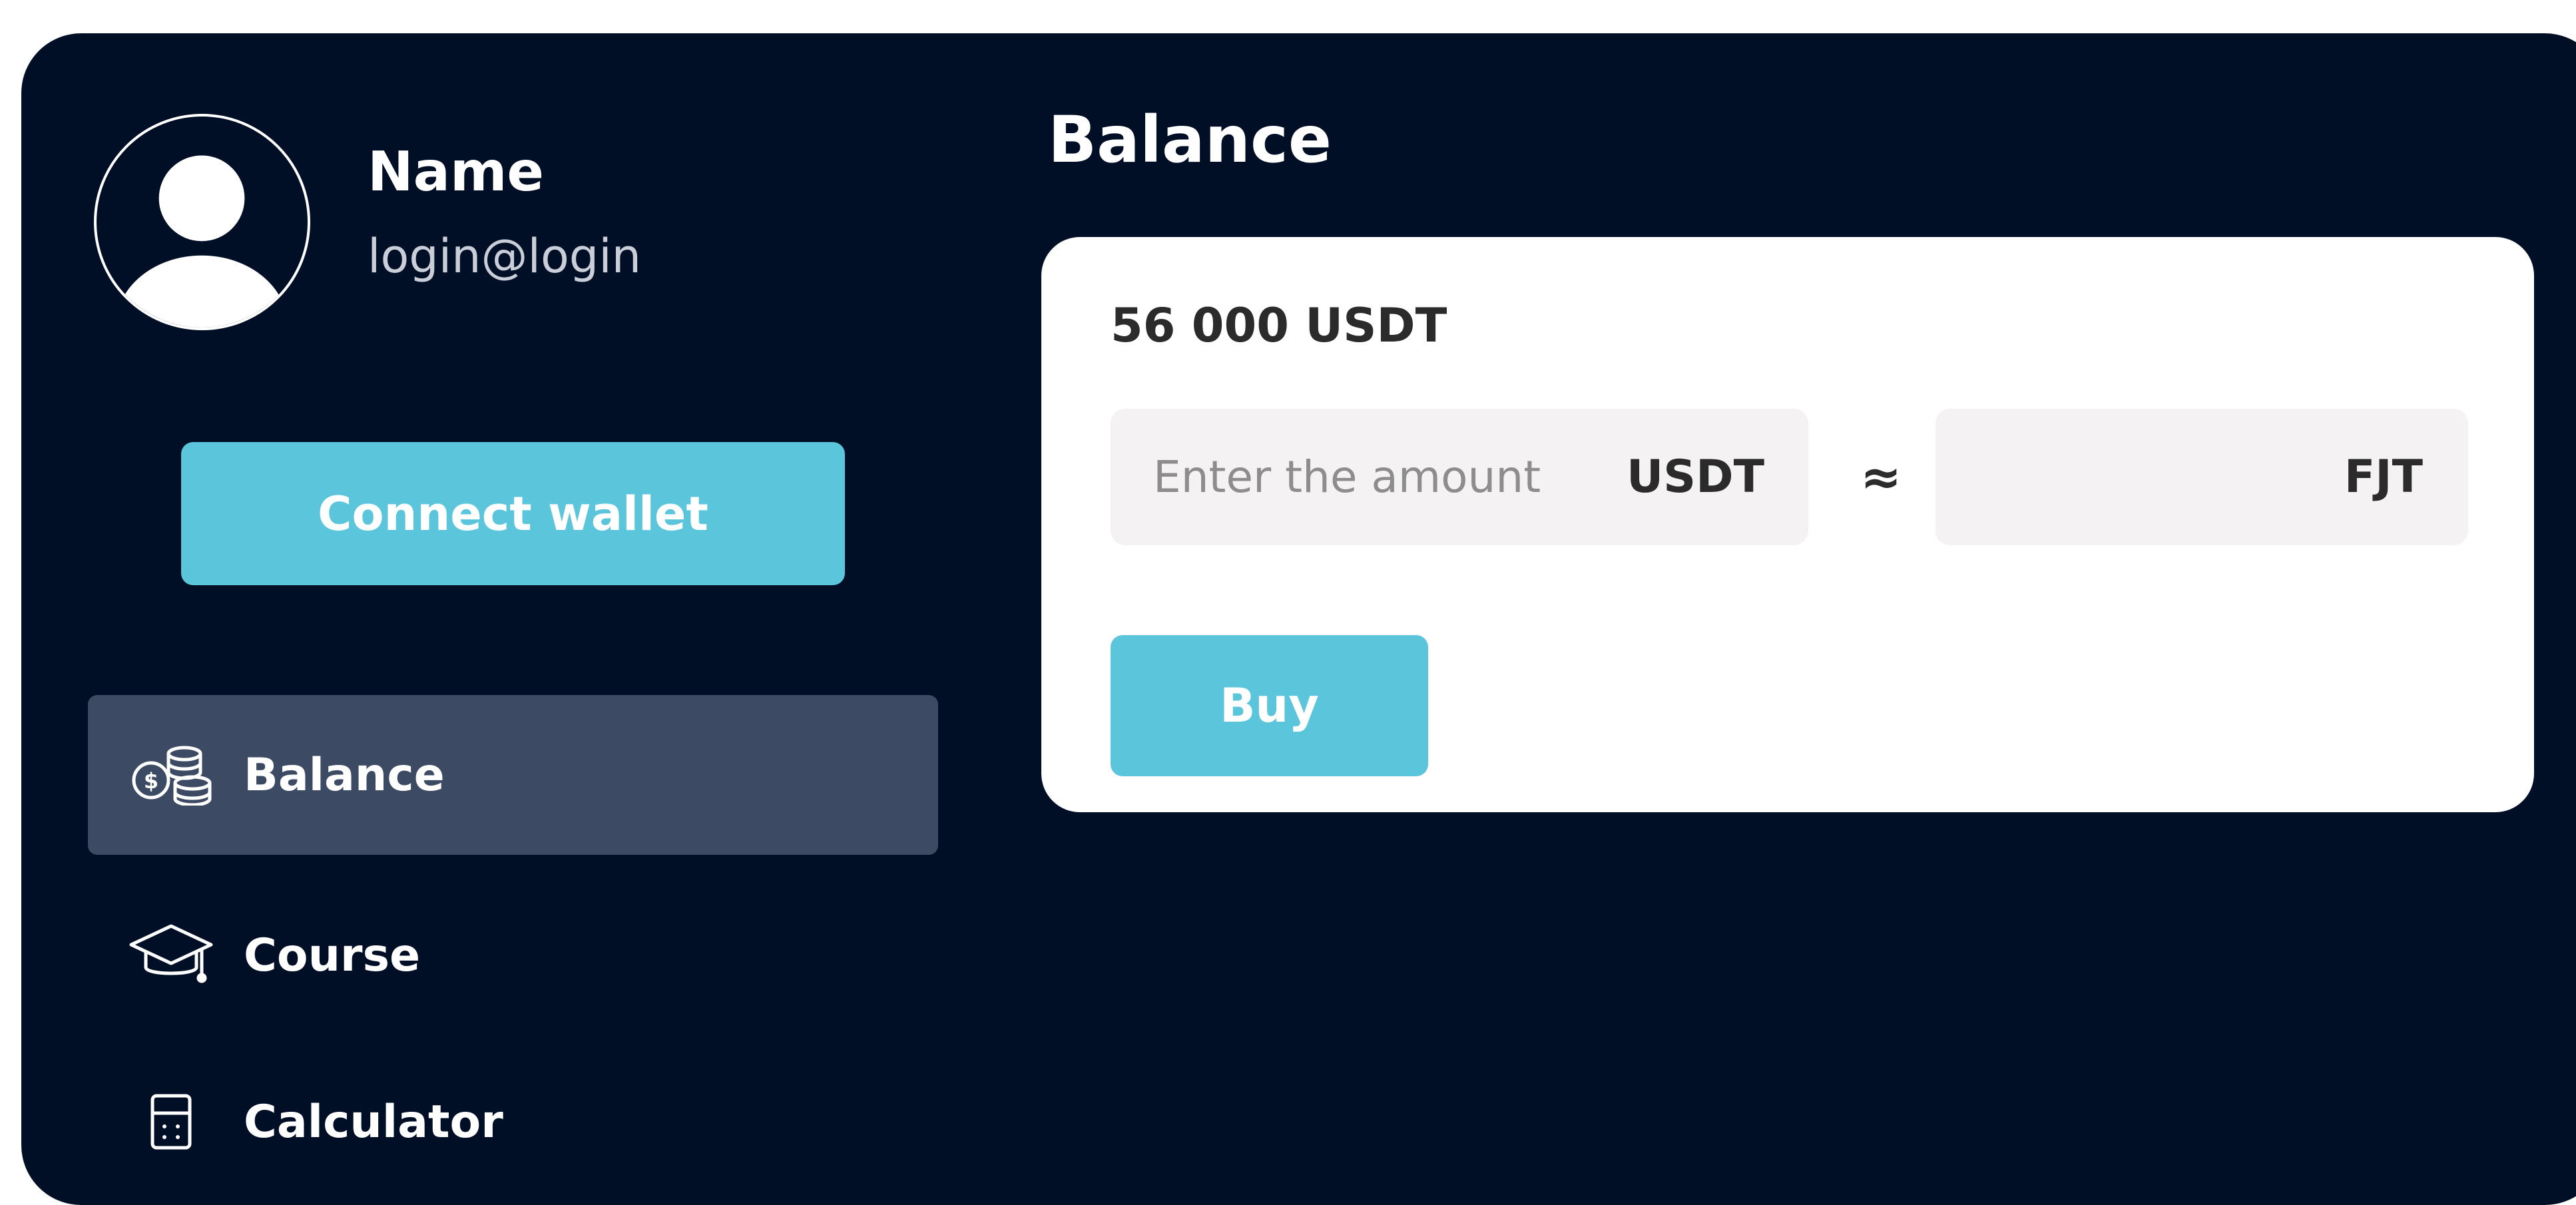  What do you see at coordinates (333, 955) in the screenshot?
I see `sidebar-item-label: Course` at bounding box center [333, 955].